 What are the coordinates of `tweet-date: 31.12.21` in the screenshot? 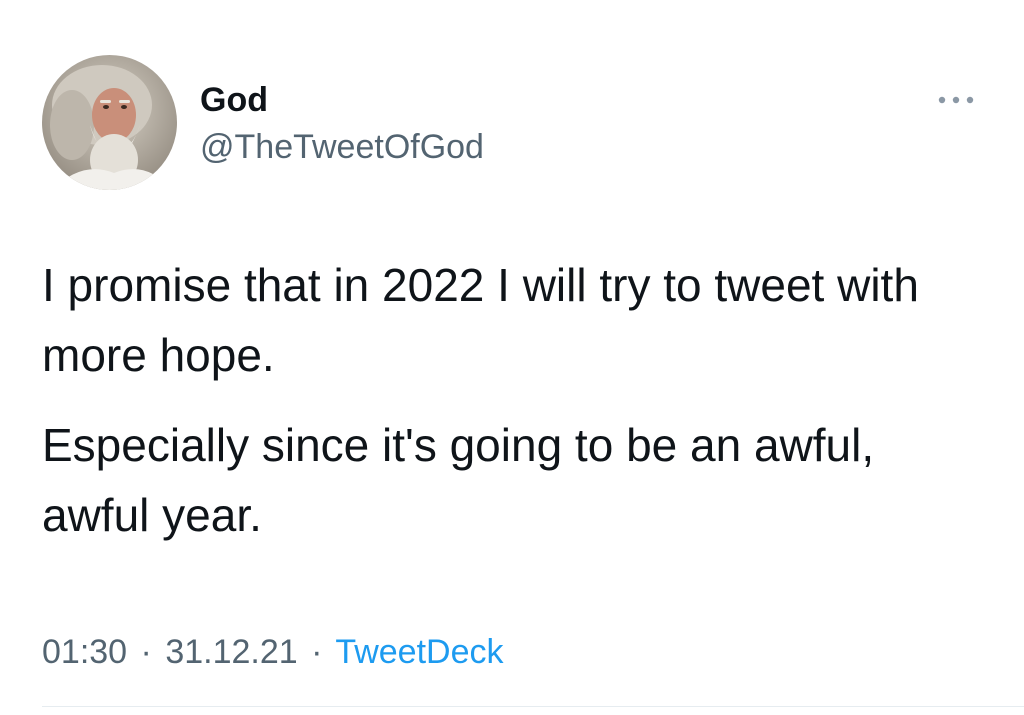 It's located at (231, 652).